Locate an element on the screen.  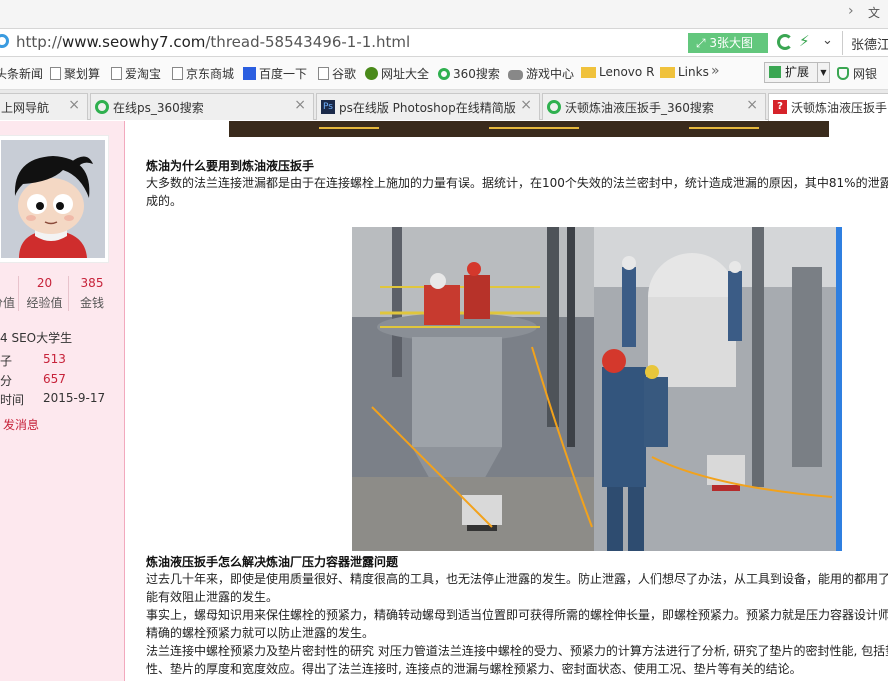
bookmark-links: Links is located at coordinates (684, 72).